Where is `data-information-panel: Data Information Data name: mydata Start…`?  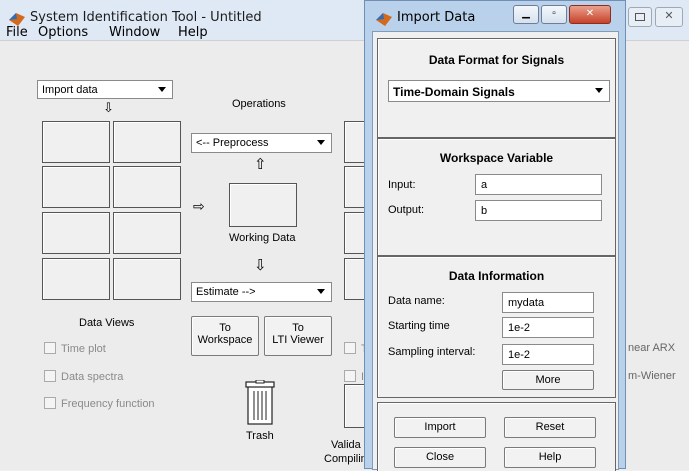
data-information-panel: Data Information Data name: mydata Start… is located at coordinates (496, 327).